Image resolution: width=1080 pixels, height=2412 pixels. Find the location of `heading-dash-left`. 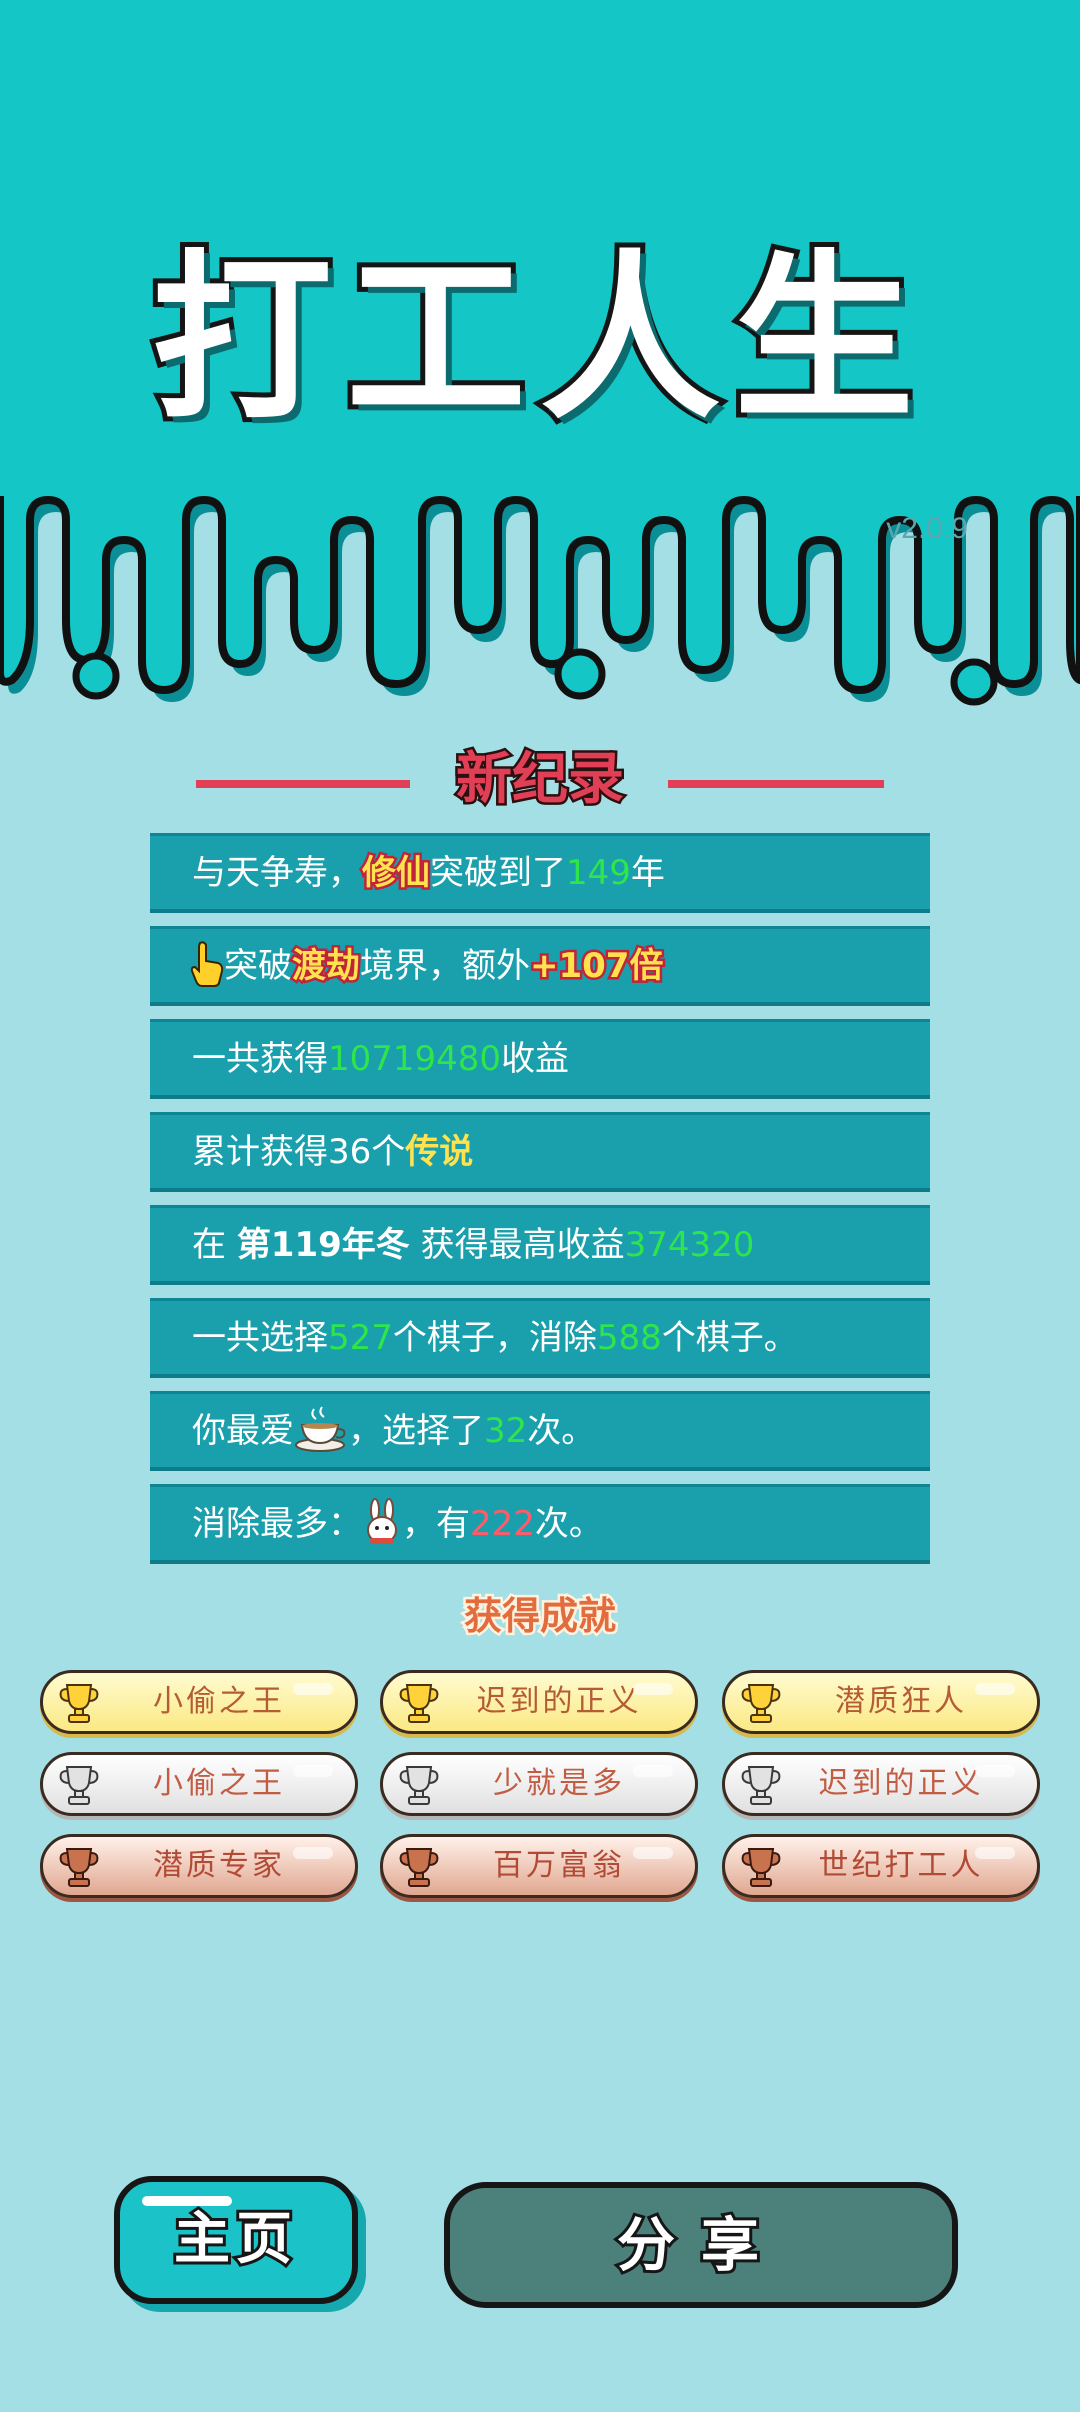

heading-dash-left is located at coordinates (303, 784).